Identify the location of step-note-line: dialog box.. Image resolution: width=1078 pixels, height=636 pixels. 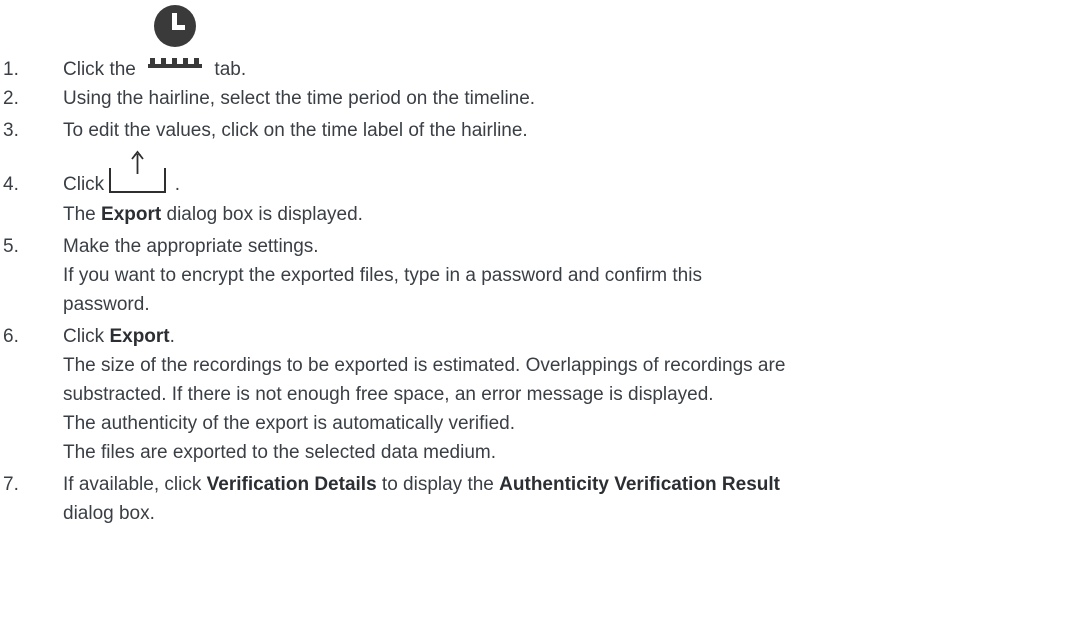
(109, 513).